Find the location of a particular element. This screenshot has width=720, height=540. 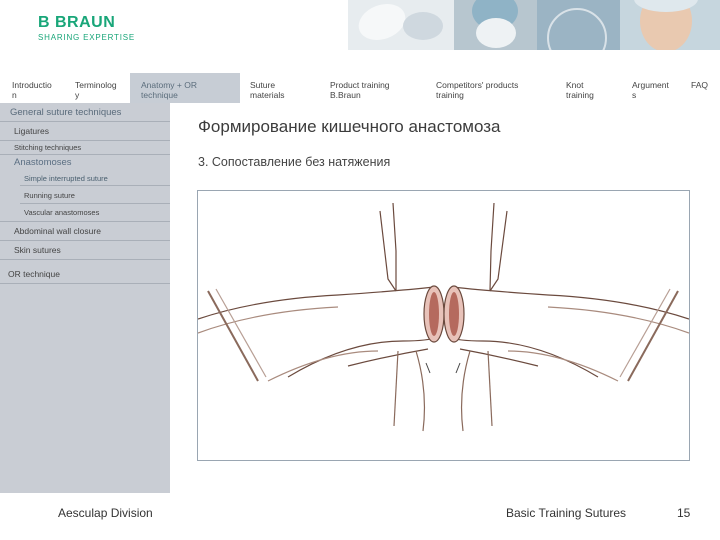

left-bowel-segment is located at coordinates (321, 317).